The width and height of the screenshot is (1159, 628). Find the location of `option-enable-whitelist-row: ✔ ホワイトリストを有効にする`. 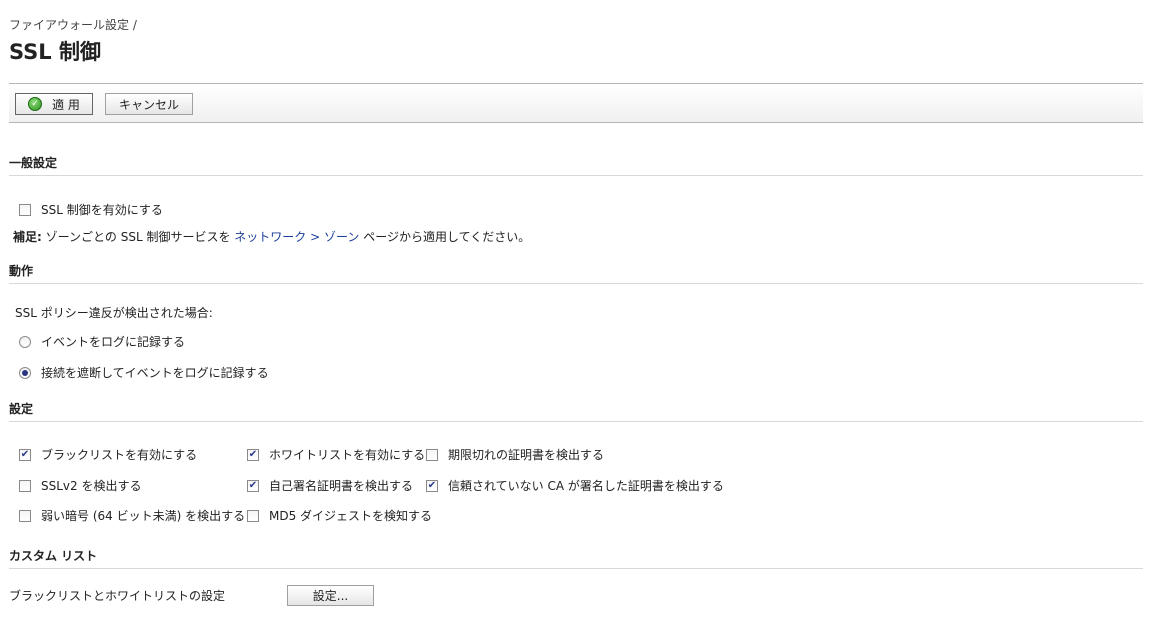

option-enable-whitelist-row: ✔ ホワイトリストを有効にする is located at coordinates (336, 454).